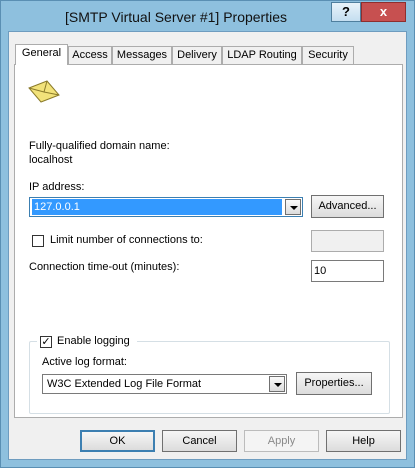 This screenshot has width=415, height=468. What do you see at coordinates (383, 12) in the screenshot?
I see `title-close-button: x` at bounding box center [383, 12].